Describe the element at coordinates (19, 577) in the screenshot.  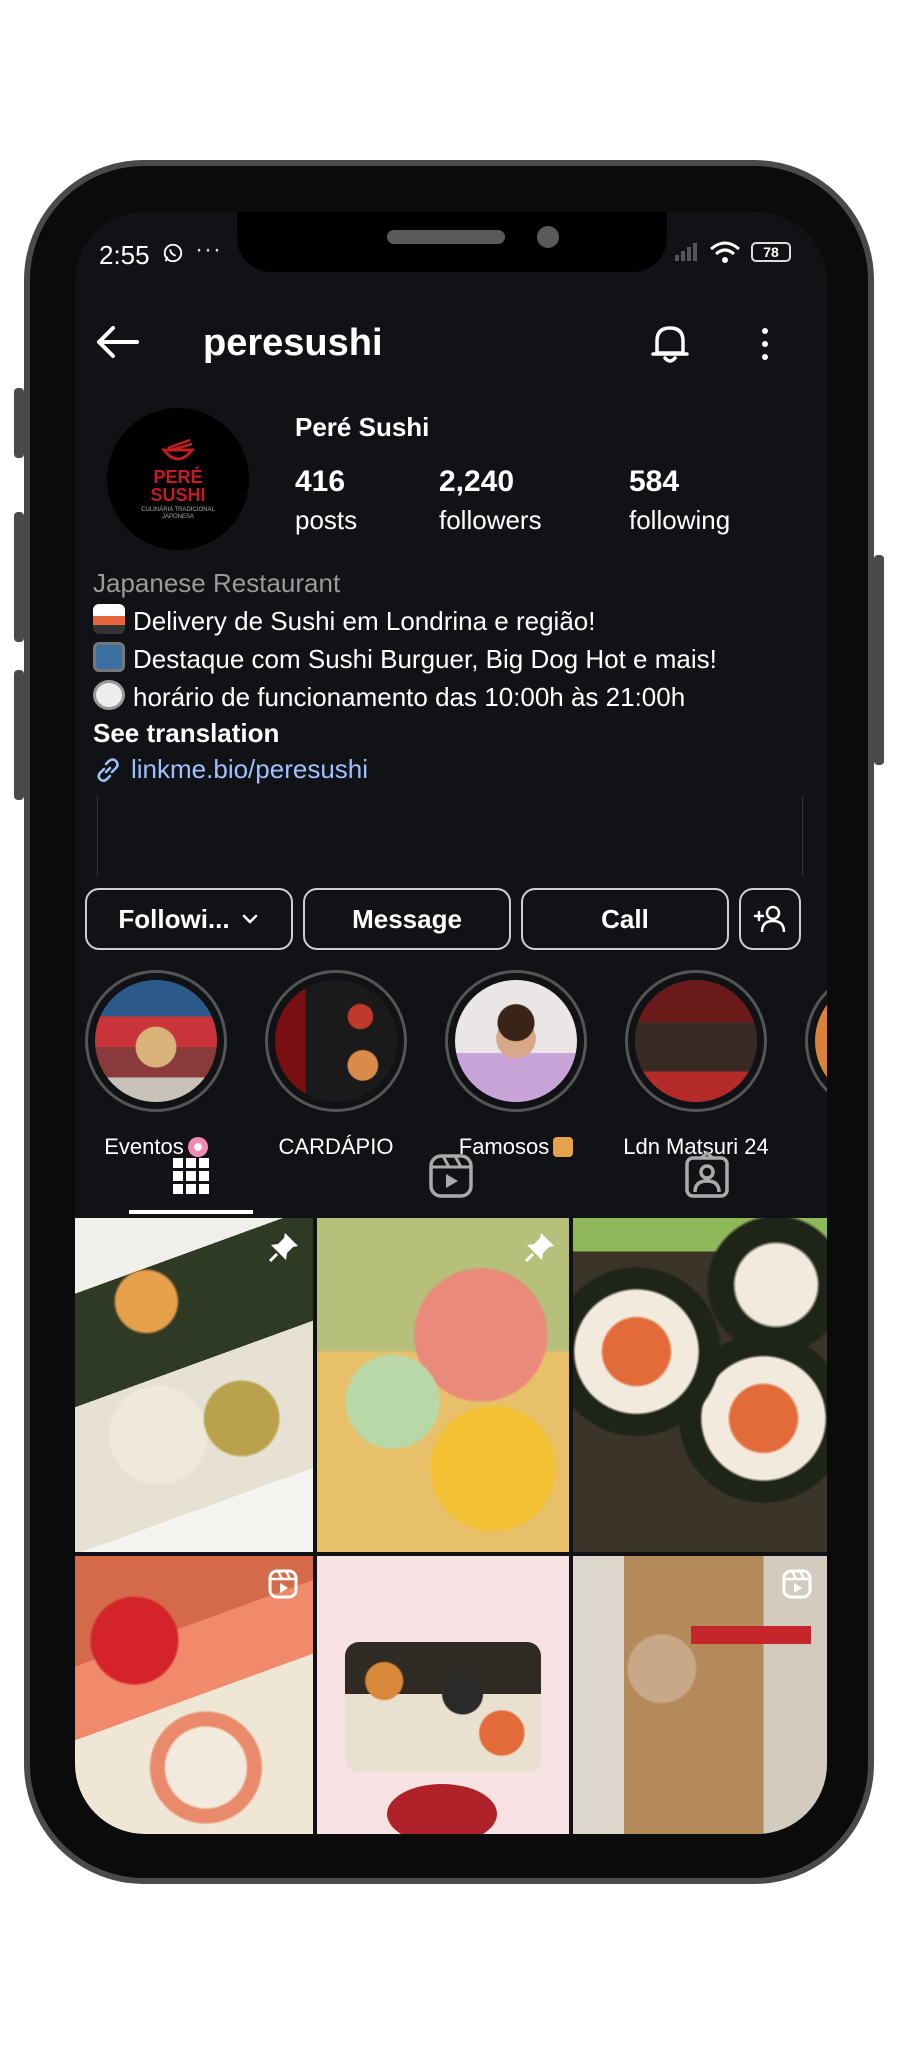
I see `phone-volume-up` at that location.